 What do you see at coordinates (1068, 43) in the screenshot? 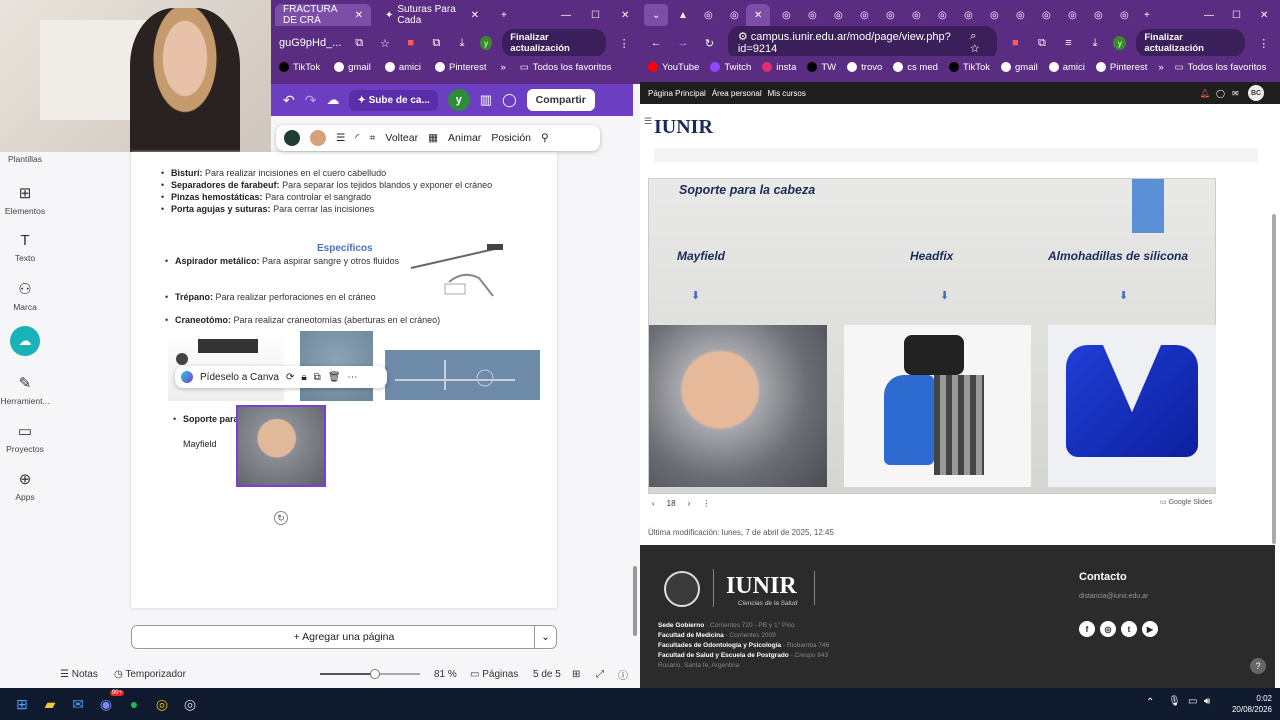
I see `media-icon: ≡` at bounding box center [1068, 43].